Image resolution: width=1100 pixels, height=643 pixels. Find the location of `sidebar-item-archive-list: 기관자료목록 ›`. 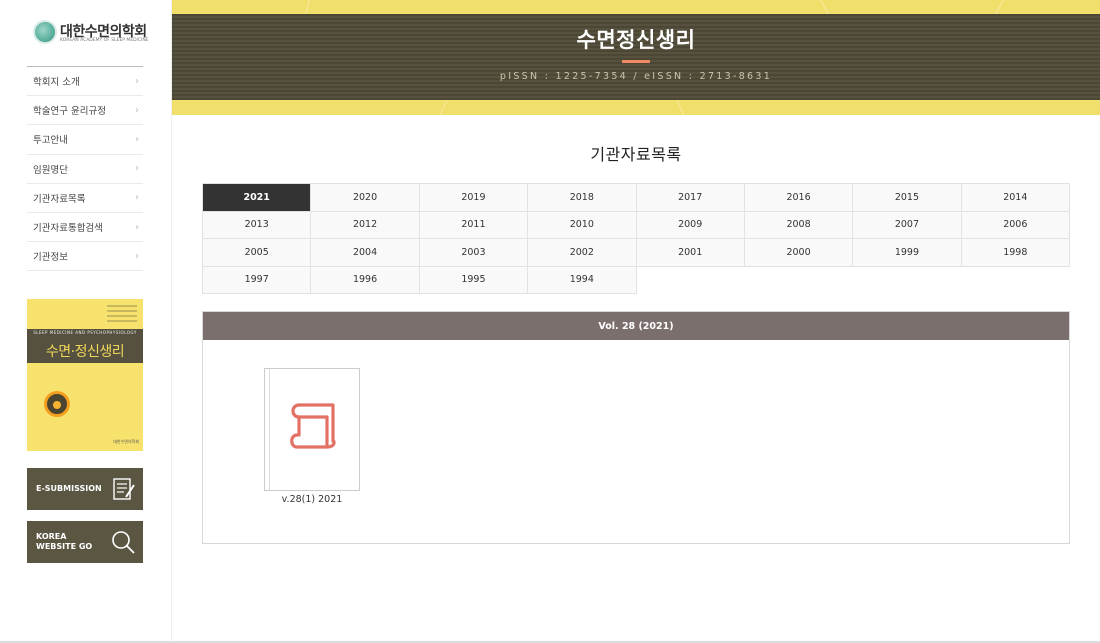

sidebar-item-archive-list: 기관자료목록 › is located at coordinates (85, 198).